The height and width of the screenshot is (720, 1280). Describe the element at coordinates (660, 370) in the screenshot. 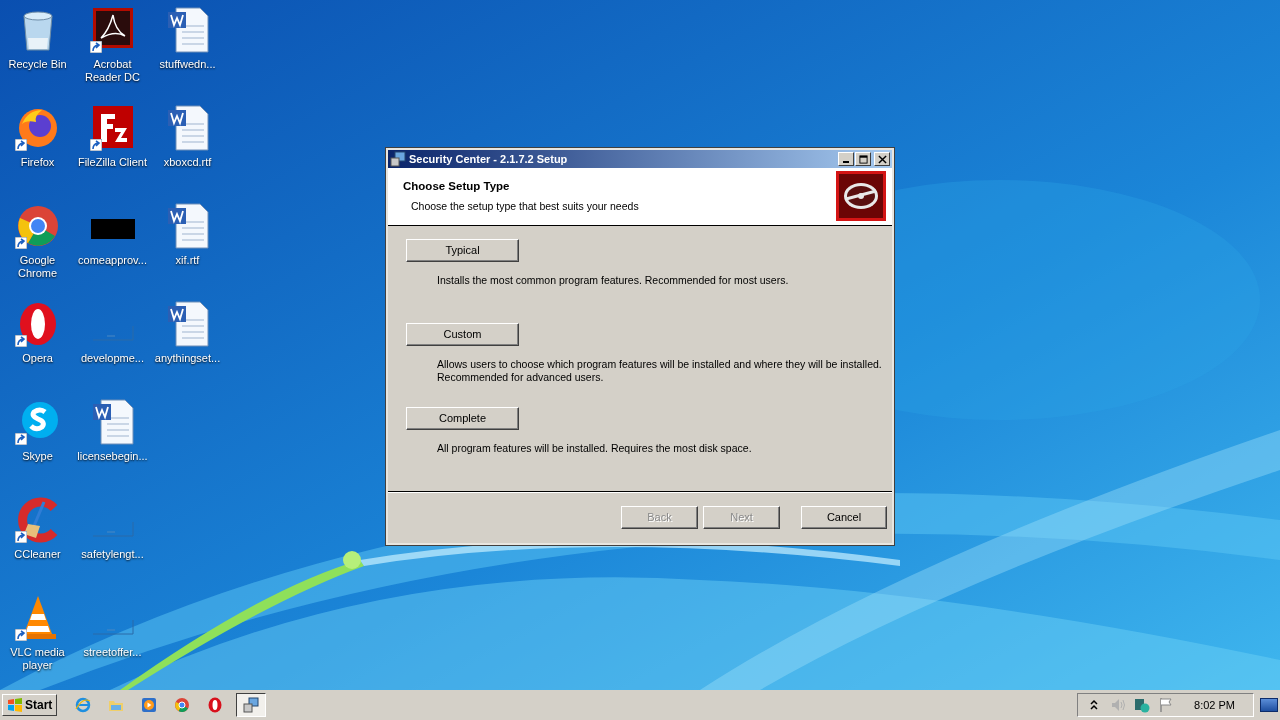

I see `setup-type-description: Allows users to choose which program features will be installed and where they will be installed. Recommended for advanced users.` at that location.